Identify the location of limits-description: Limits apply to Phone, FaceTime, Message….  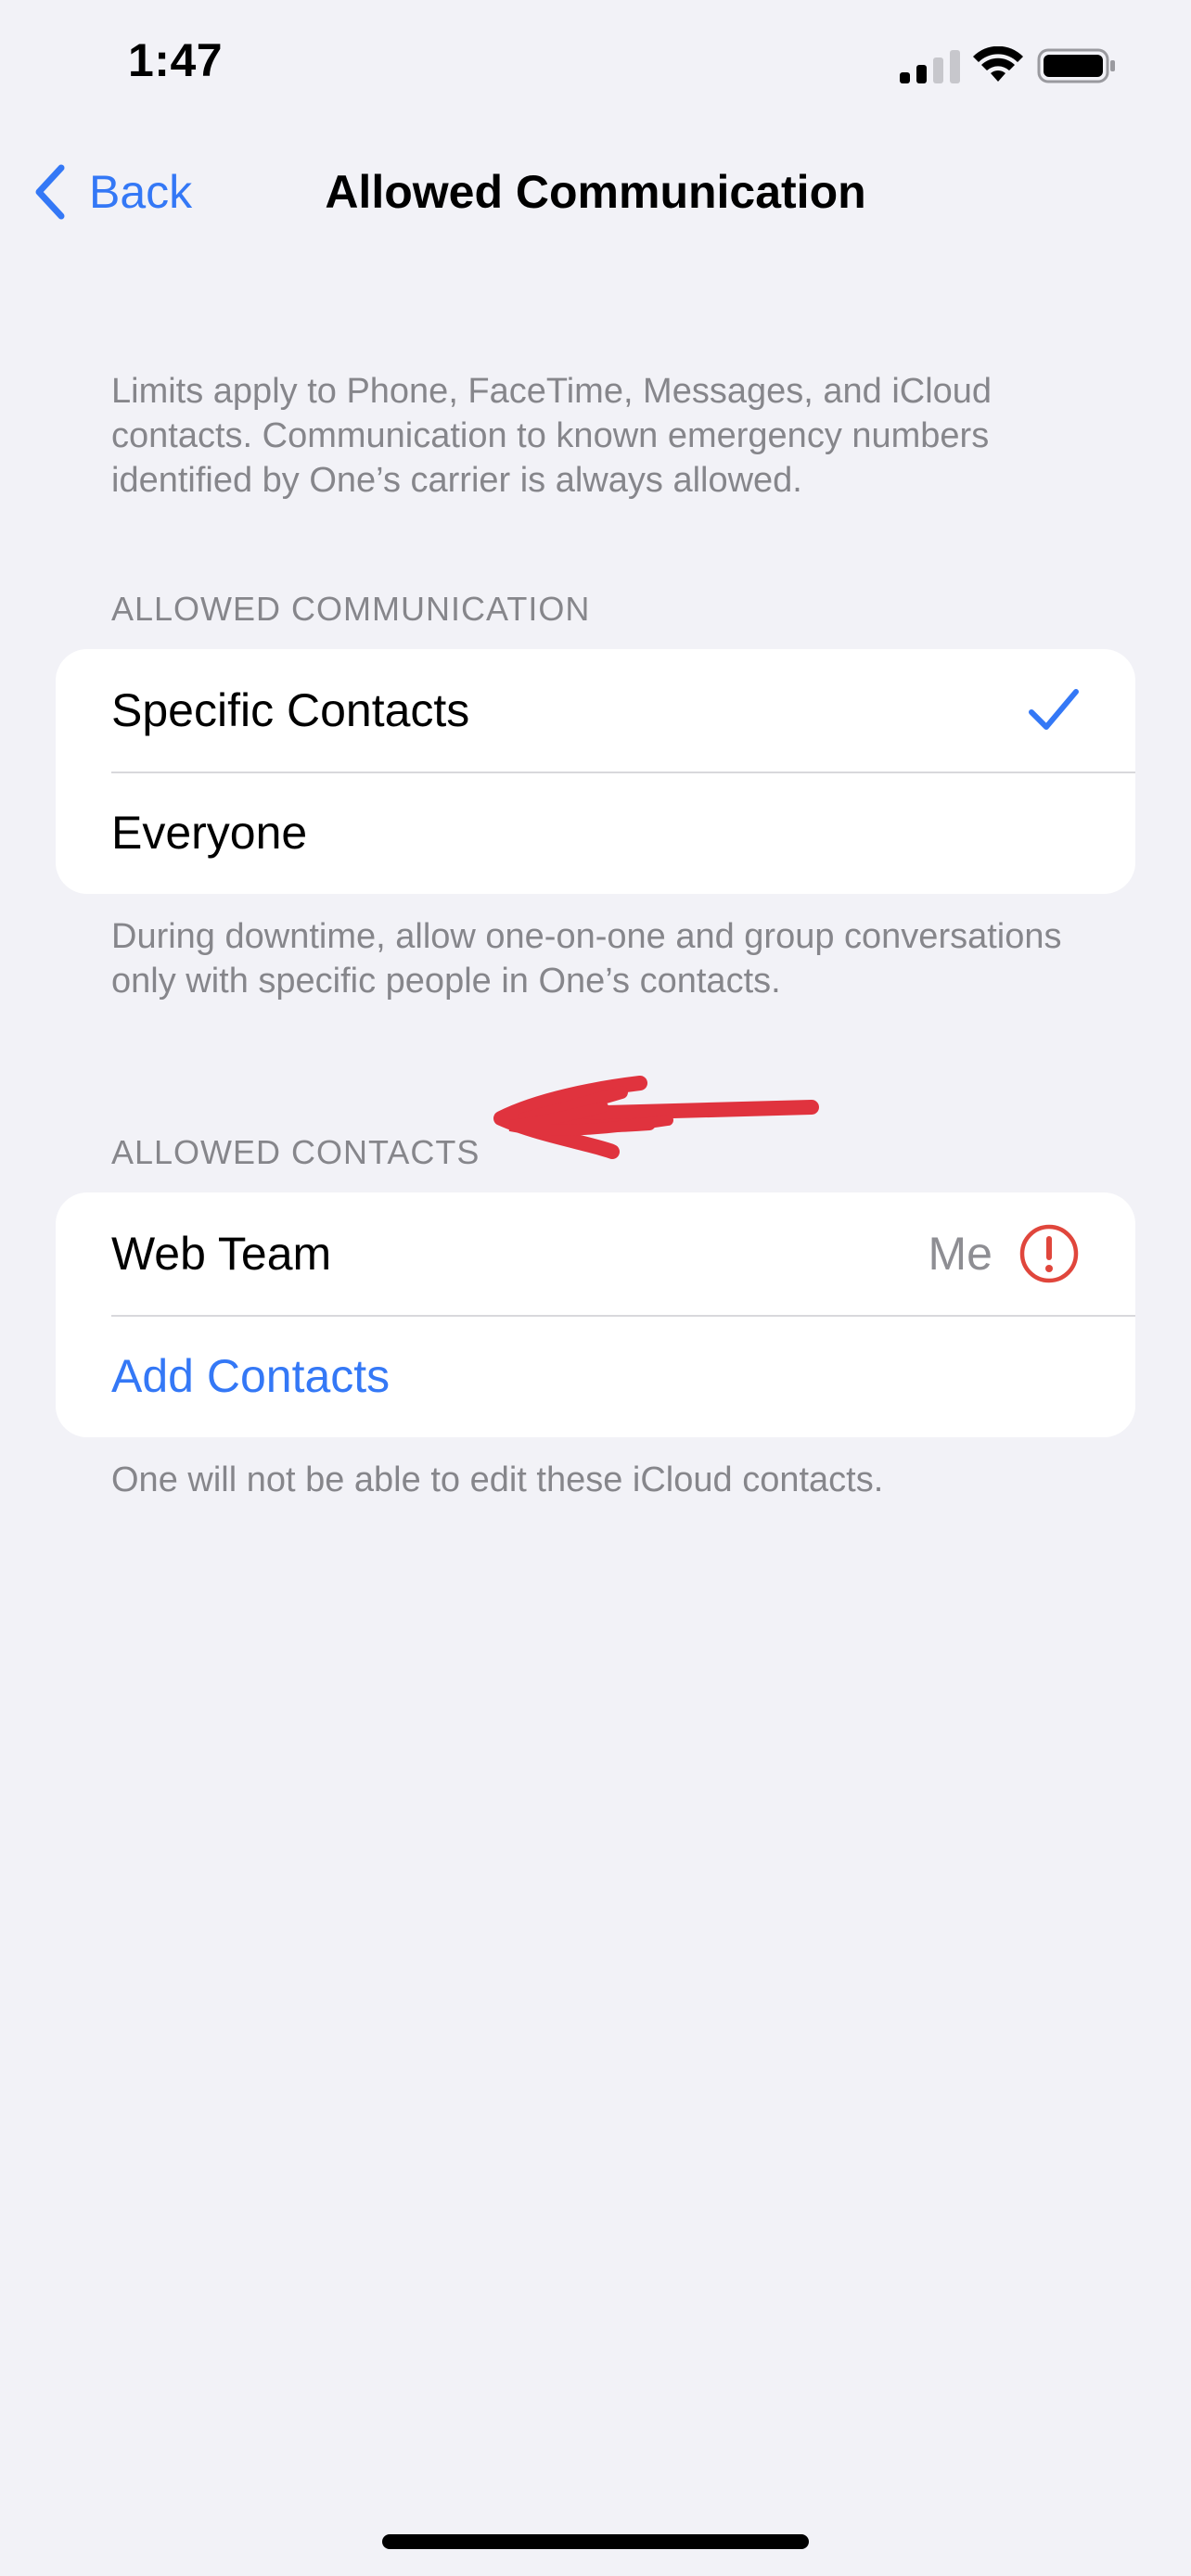
(551, 436).